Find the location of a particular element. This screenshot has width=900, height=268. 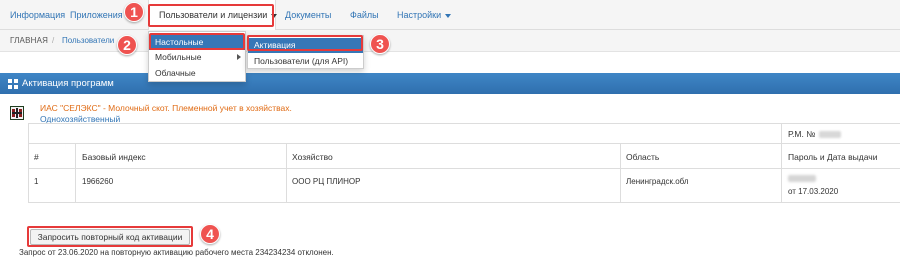

nav-item-files: Файлы is located at coordinates (364, 15).